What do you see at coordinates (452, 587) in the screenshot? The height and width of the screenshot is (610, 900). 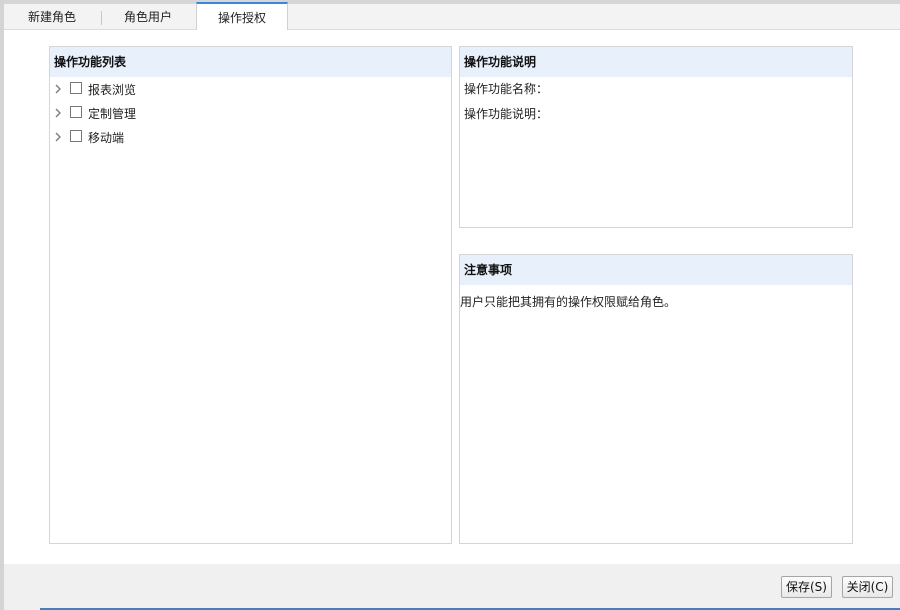 I see `footer-bar: 保存(S) 关闭(C)` at bounding box center [452, 587].